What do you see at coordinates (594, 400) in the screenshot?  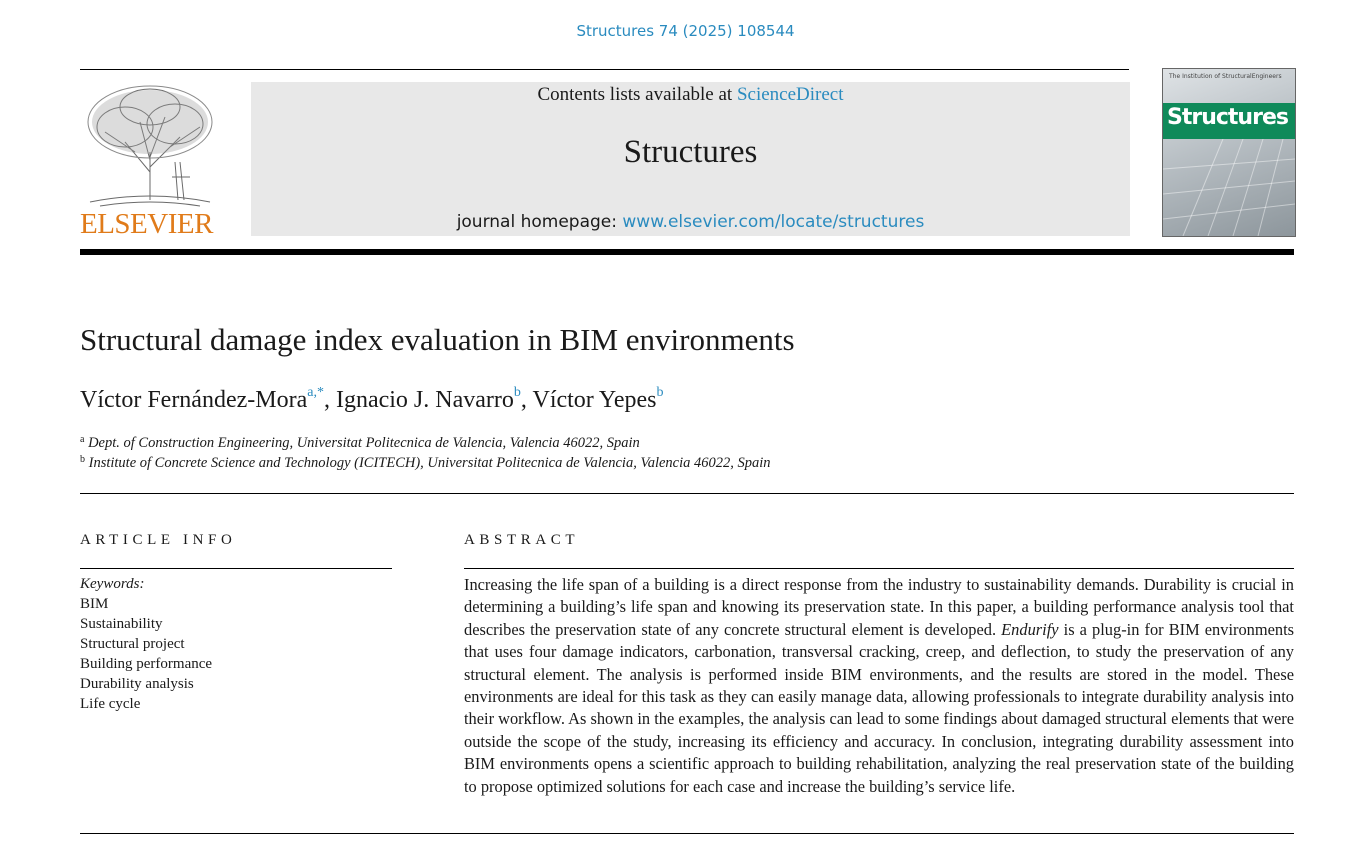 I see `author-name: Víctor Yepes` at bounding box center [594, 400].